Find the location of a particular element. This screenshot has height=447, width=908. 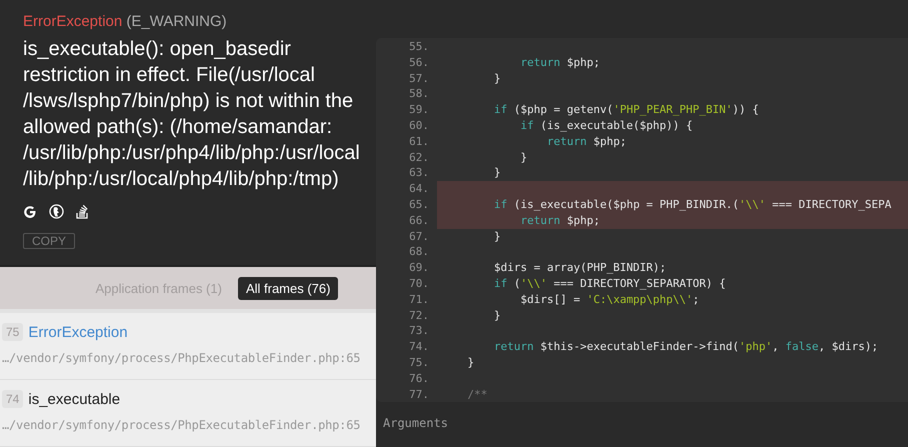

frame-number: 75 is located at coordinates (13, 332).